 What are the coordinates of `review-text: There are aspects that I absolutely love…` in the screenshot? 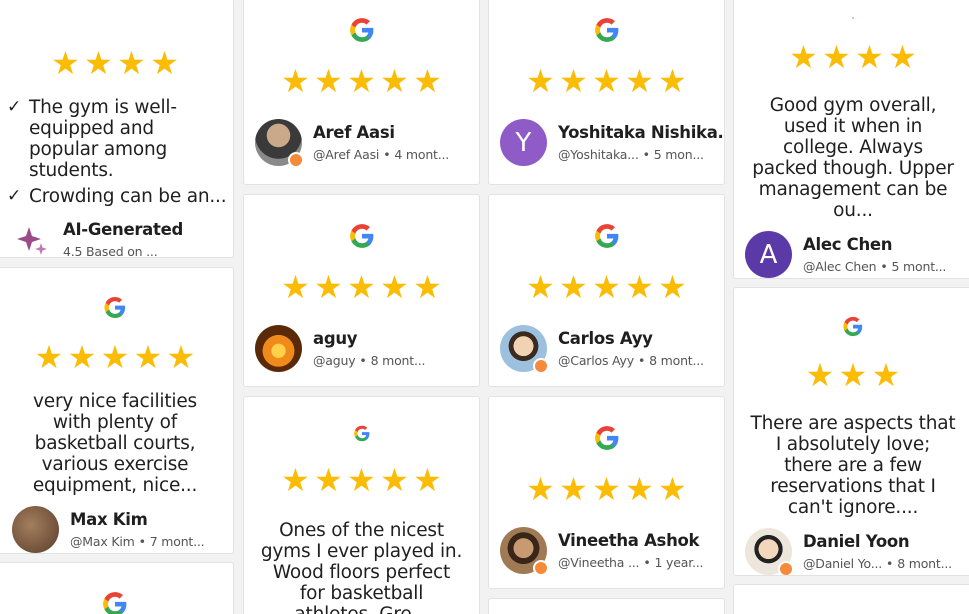 It's located at (853, 465).